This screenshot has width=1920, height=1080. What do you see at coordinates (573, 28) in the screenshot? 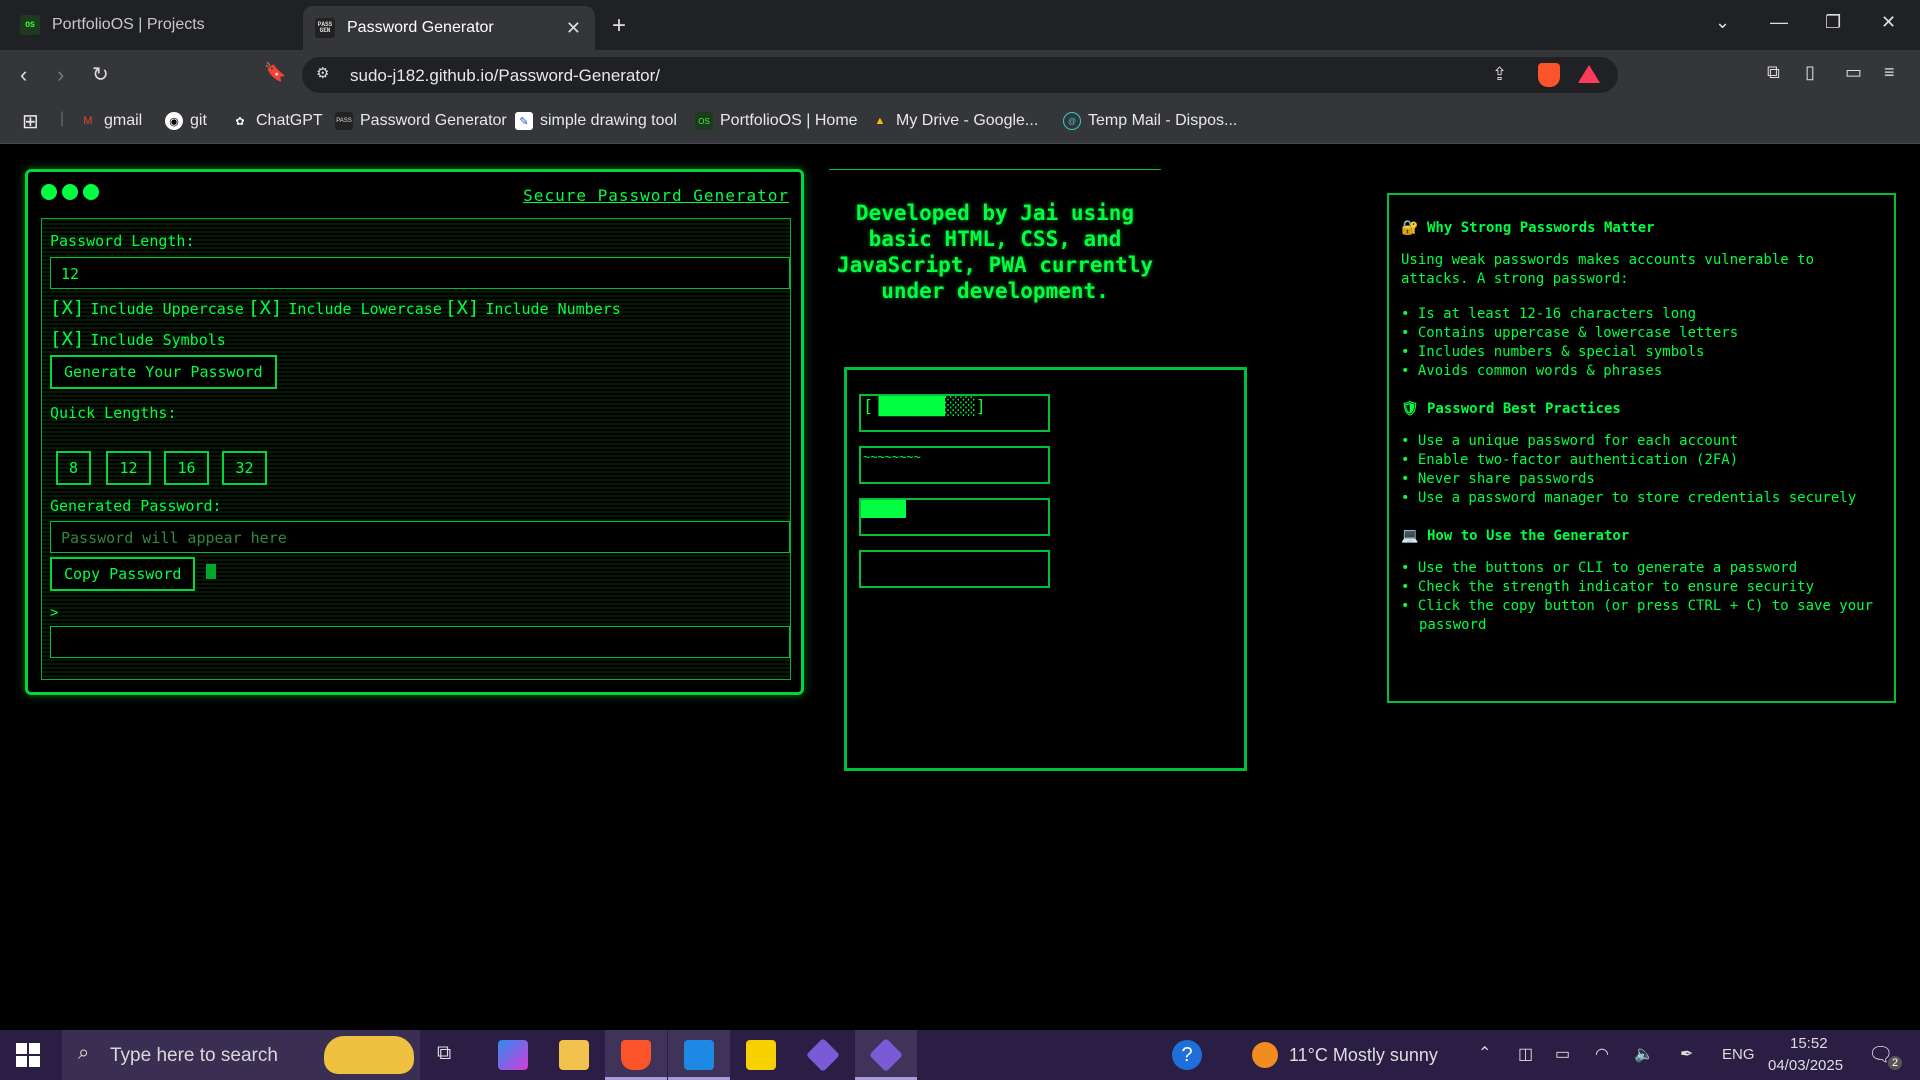
I see `close-tab-icon: ✕` at bounding box center [573, 28].